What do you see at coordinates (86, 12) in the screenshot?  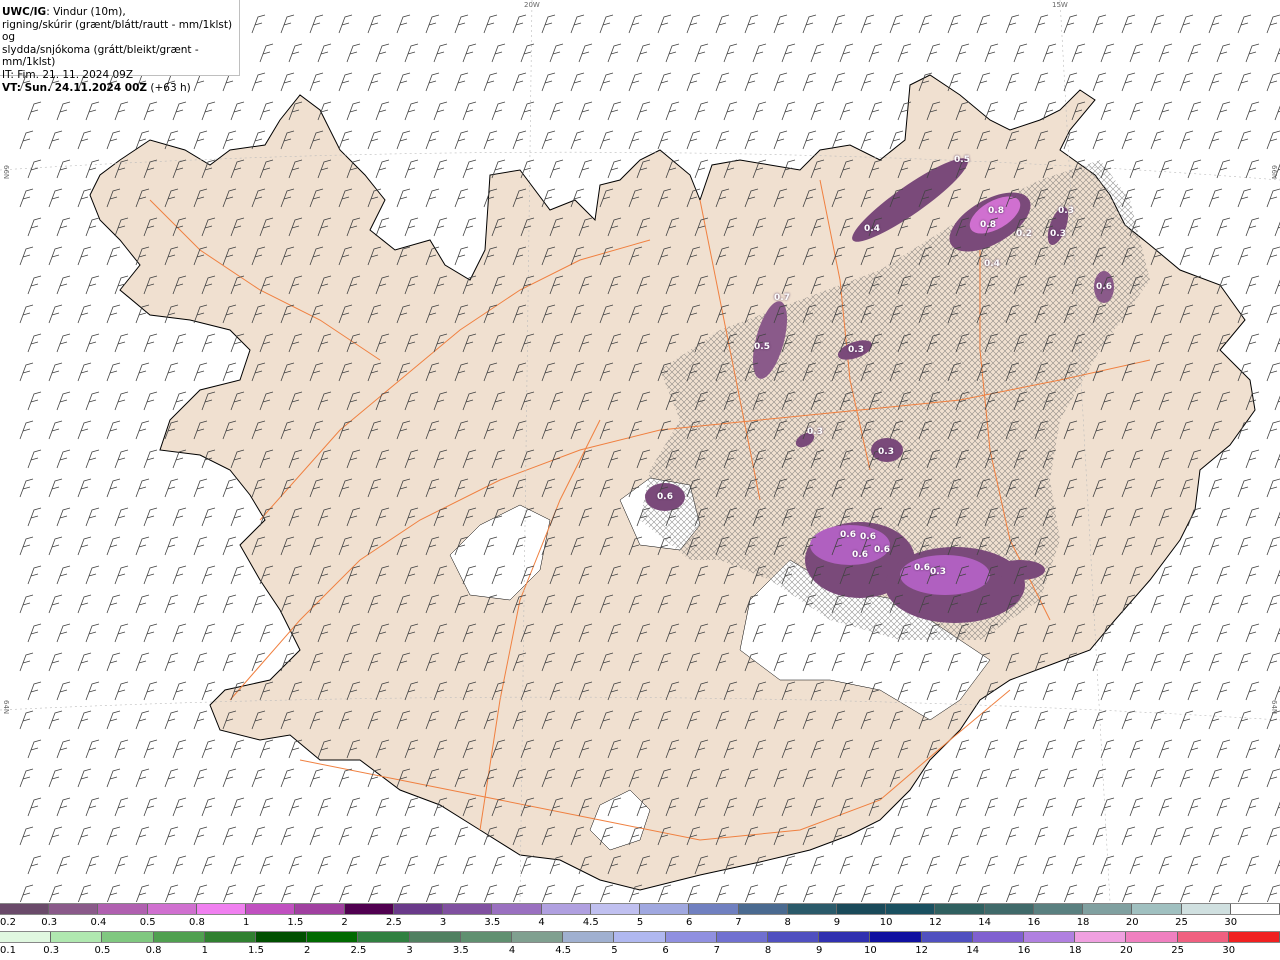 I see `title-line1: : Vindur (10m),` at bounding box center [86, 12].